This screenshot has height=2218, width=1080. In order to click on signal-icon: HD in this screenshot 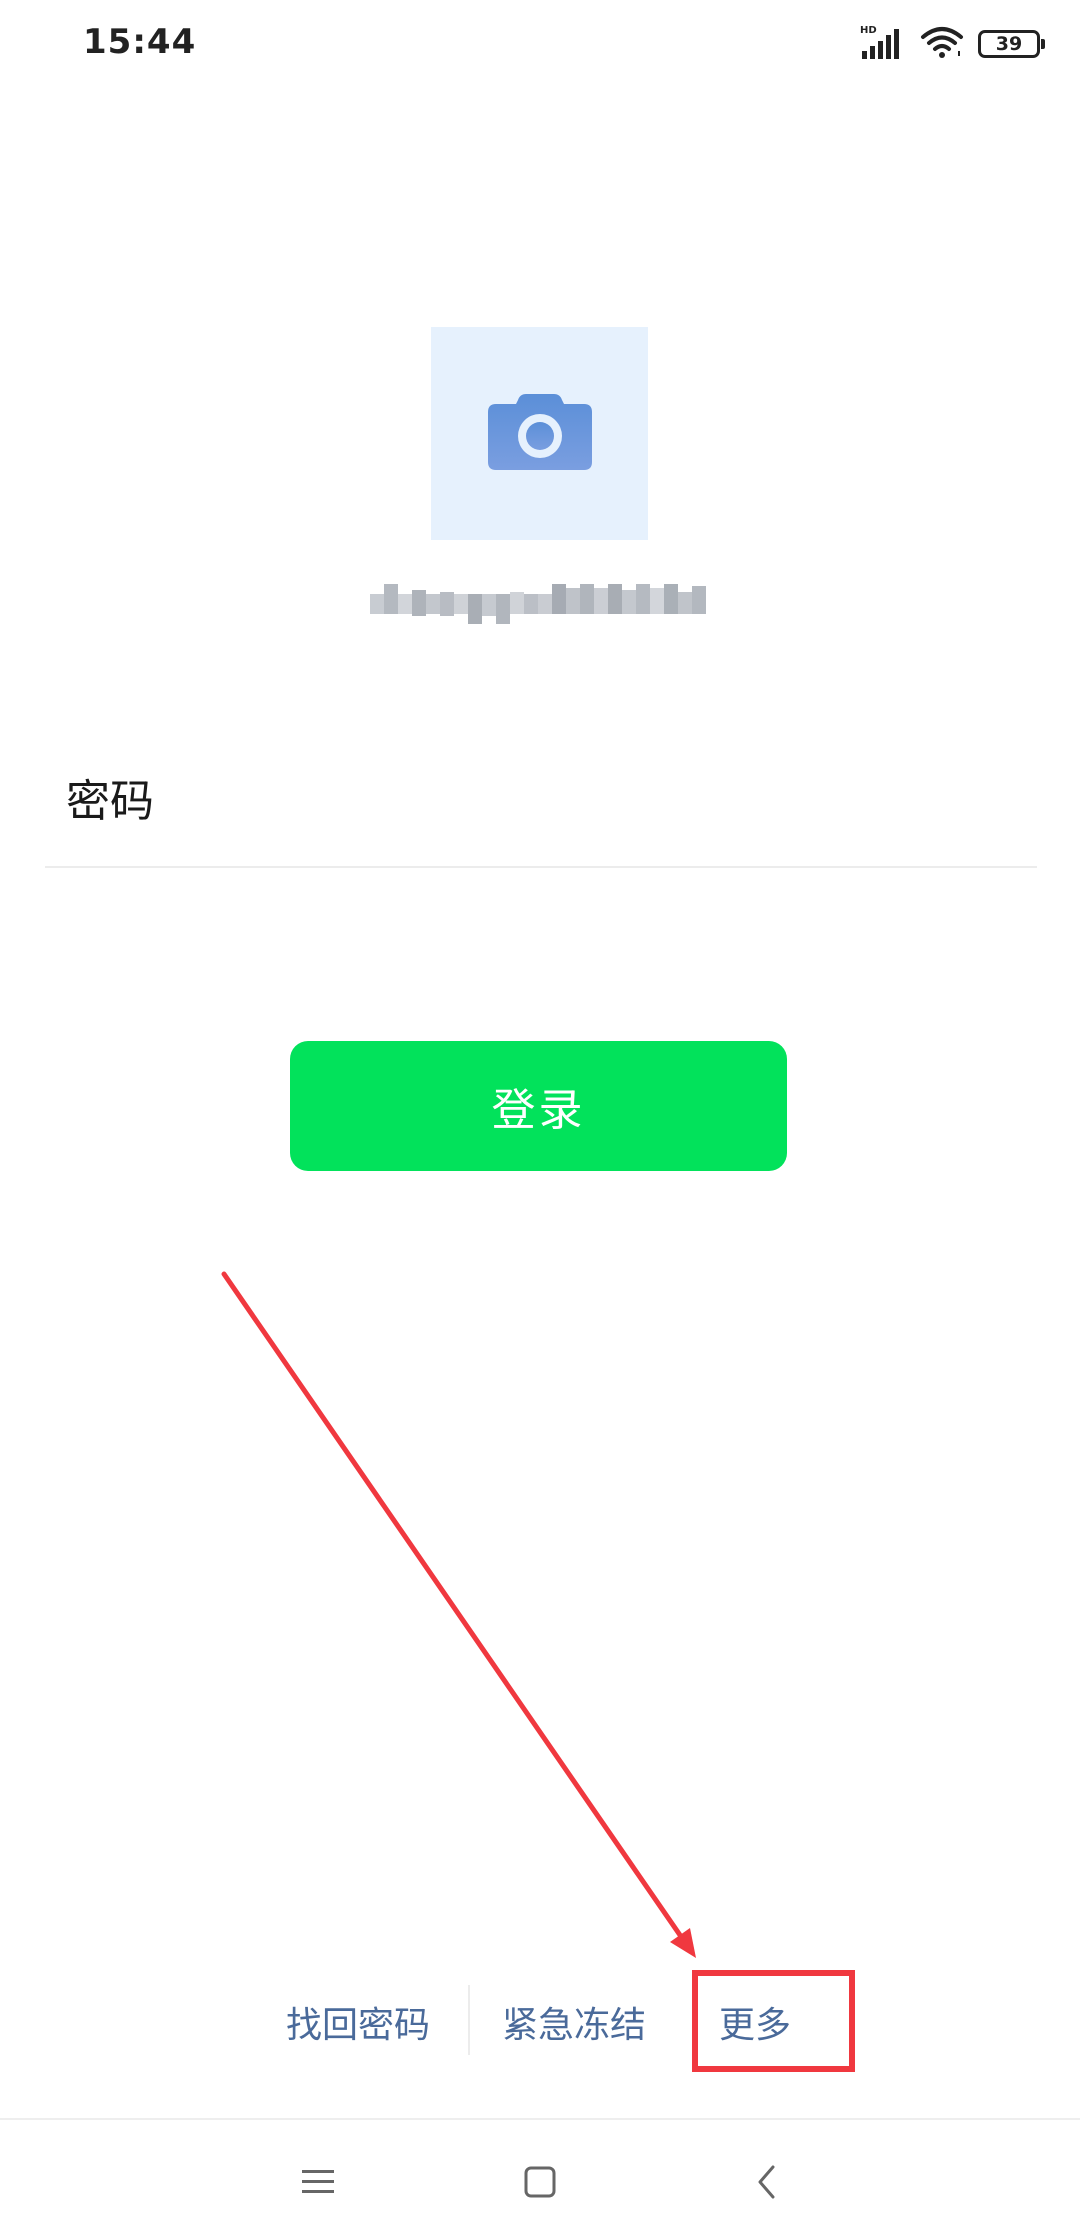, I will do `click(883, 44)`.